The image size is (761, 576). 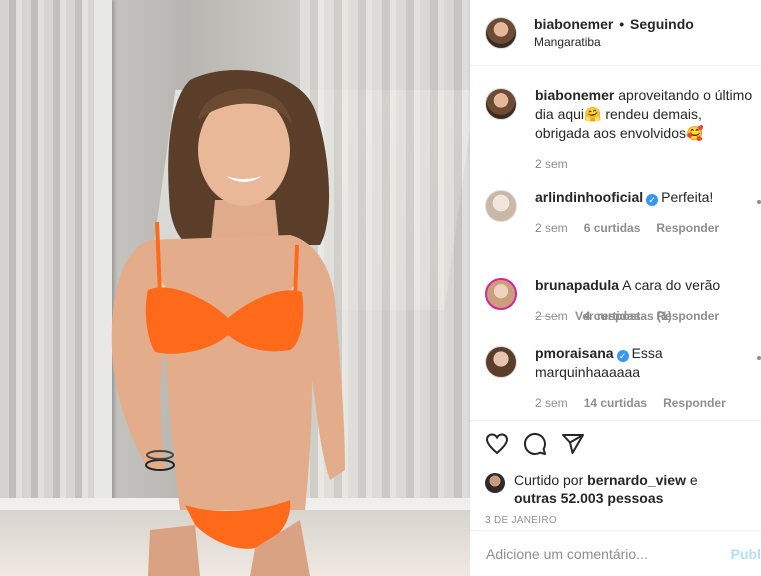 What do you see at coordinates (573, 444) in the screenshot?
I see `share-icon` at bounding box center [573, 444].